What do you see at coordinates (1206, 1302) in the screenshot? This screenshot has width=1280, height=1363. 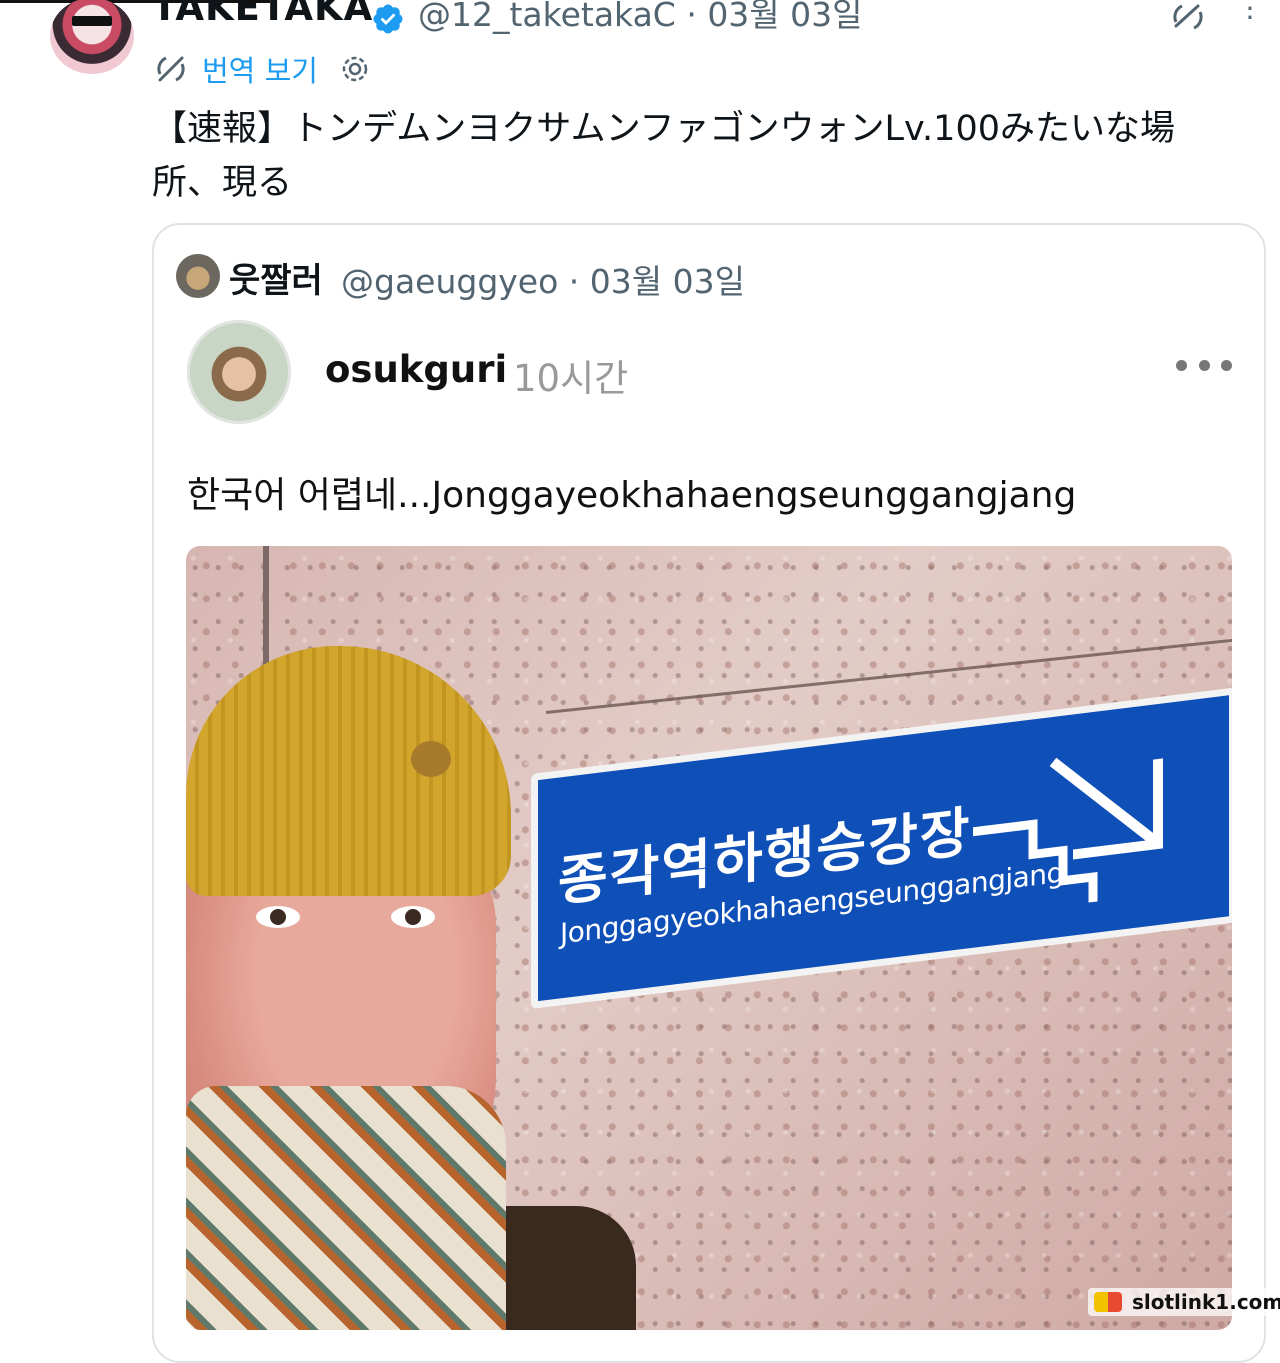 I see `watermark-text: slotlink1.com` at bounding box center [1206, 1302].